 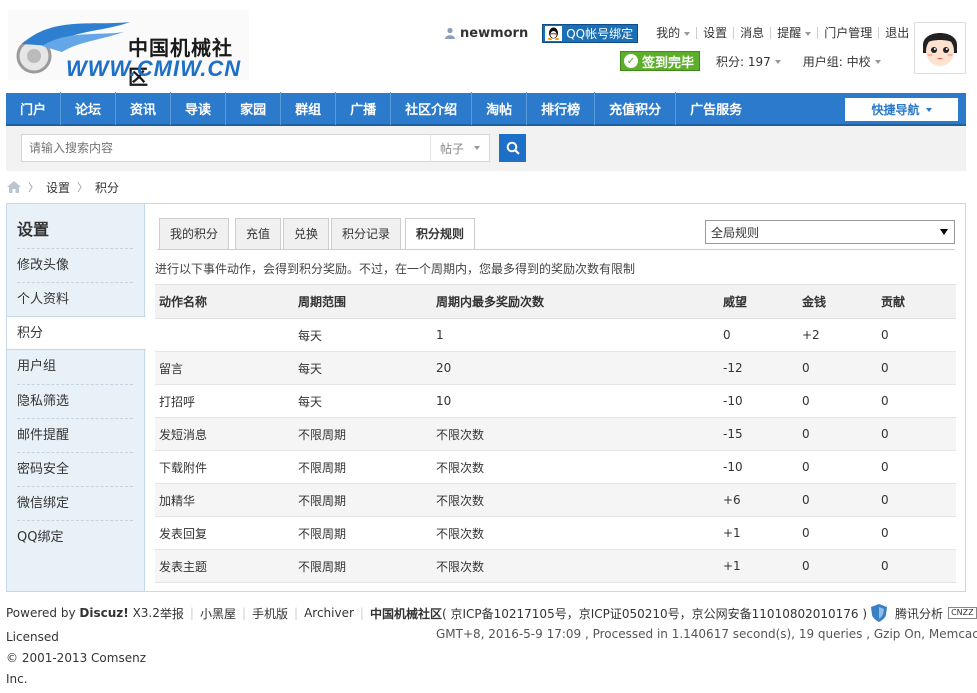 I want to click on nav-item-groups: 群组, so click(x=309, y=108).